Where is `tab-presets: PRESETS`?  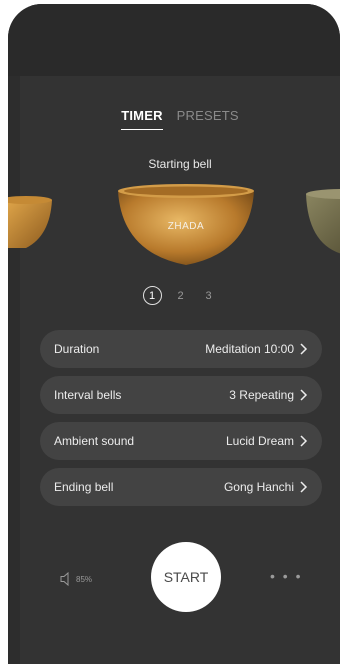
tab-presets: PRESETS is located at coordinates (208, 119).